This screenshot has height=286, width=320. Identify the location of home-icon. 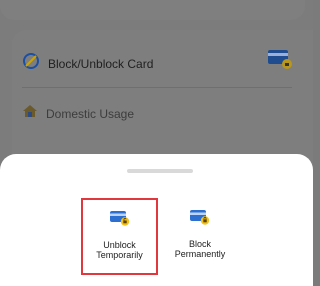
(30, 113).